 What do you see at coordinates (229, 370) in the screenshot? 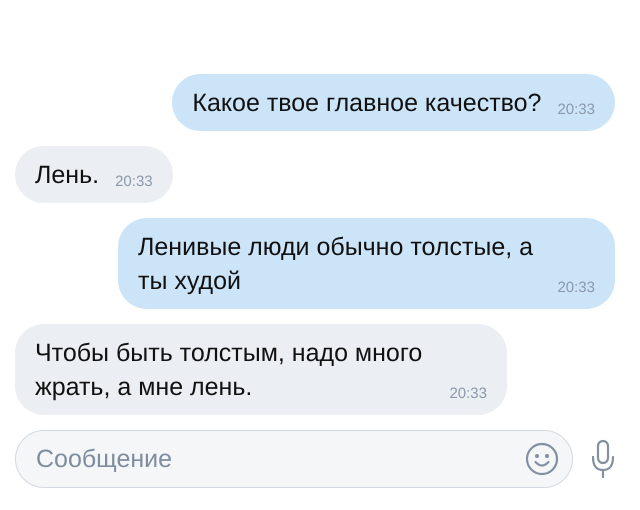
I see `message-text: Чтобы быть толстым, надо много жрать, а мне лень.` at bounding box center [229, 370].